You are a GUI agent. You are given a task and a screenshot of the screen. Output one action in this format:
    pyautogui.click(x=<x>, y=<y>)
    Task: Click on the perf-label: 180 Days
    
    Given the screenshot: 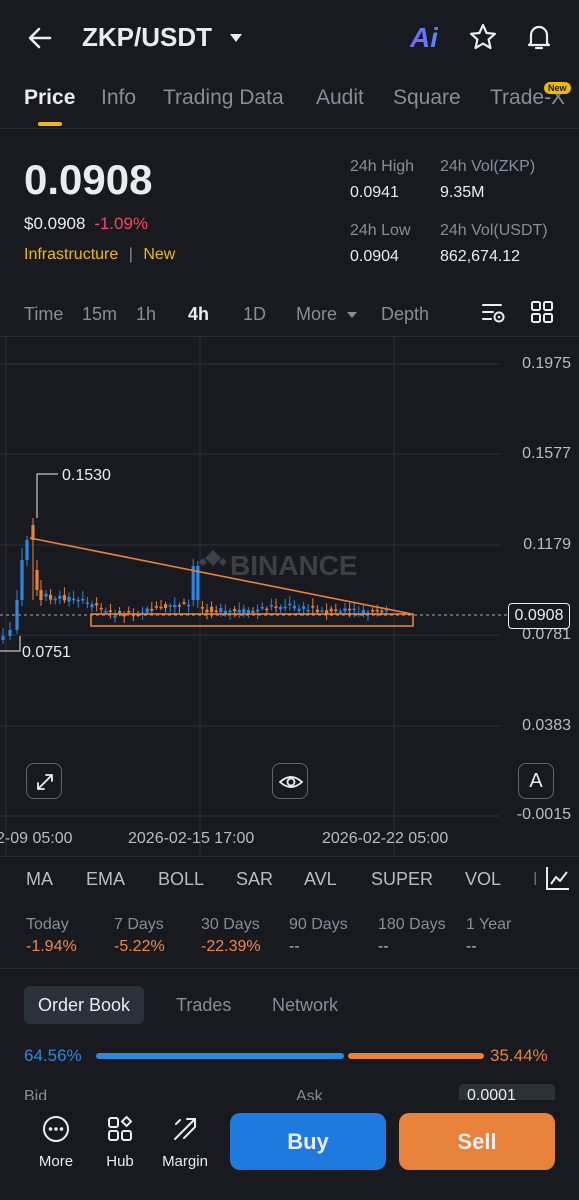 What is the action you would take?
    pyautogui.click(x=412, y=924)
    